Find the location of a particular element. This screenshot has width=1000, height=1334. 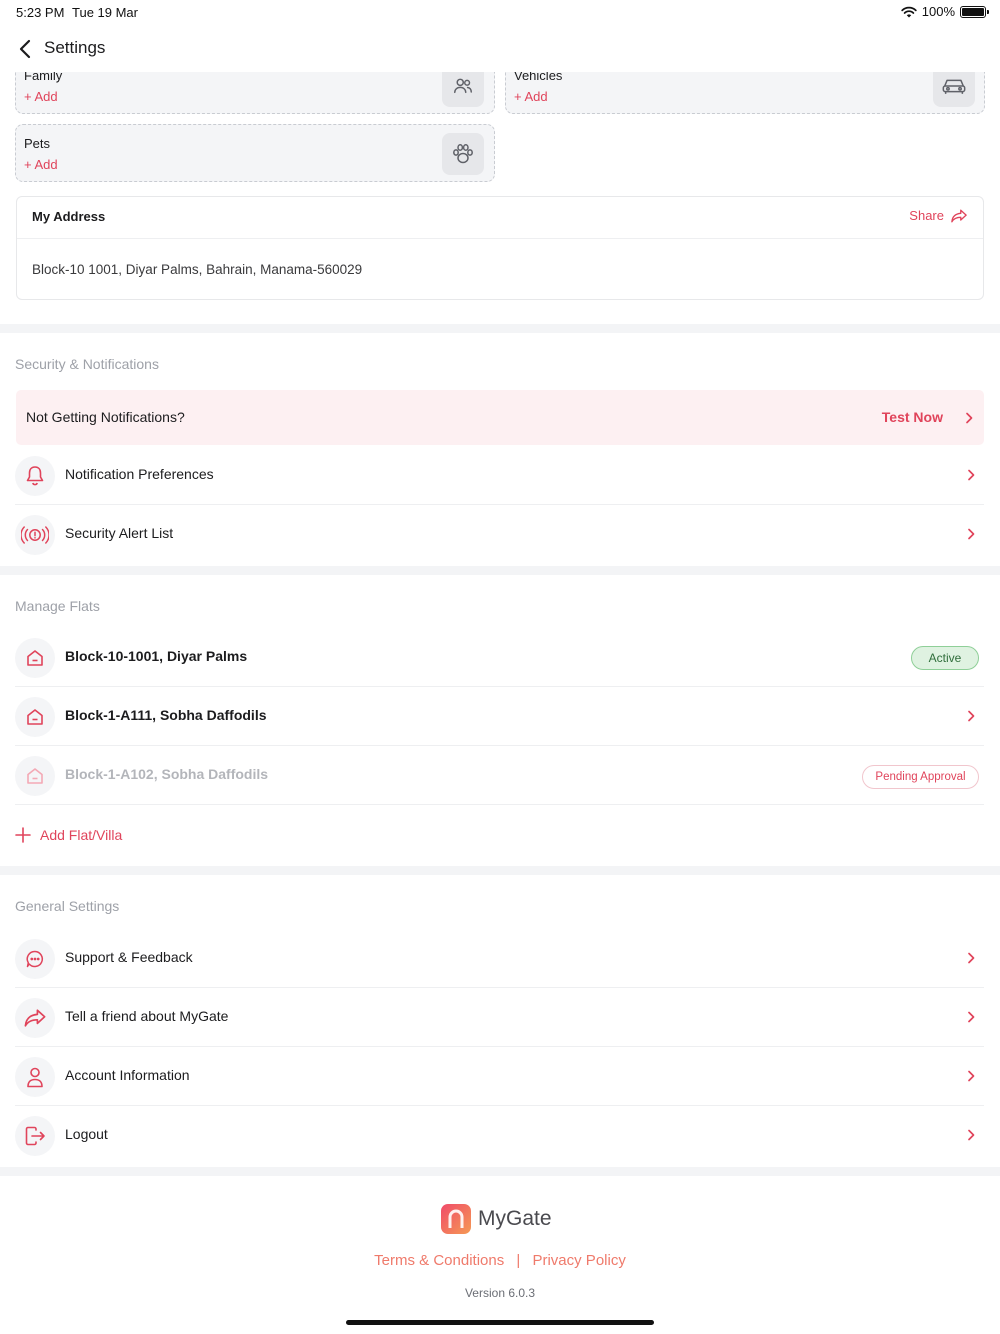

family-add-link: + Add is located at coordinates (41, 96).